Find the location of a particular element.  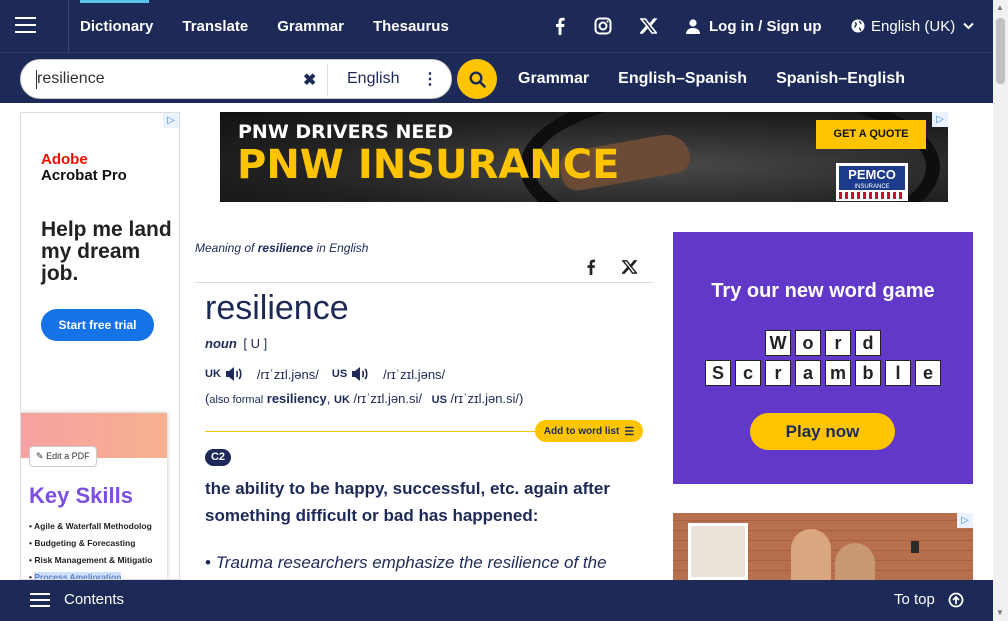

search-input: resilience is located at coordinates (71, 79).